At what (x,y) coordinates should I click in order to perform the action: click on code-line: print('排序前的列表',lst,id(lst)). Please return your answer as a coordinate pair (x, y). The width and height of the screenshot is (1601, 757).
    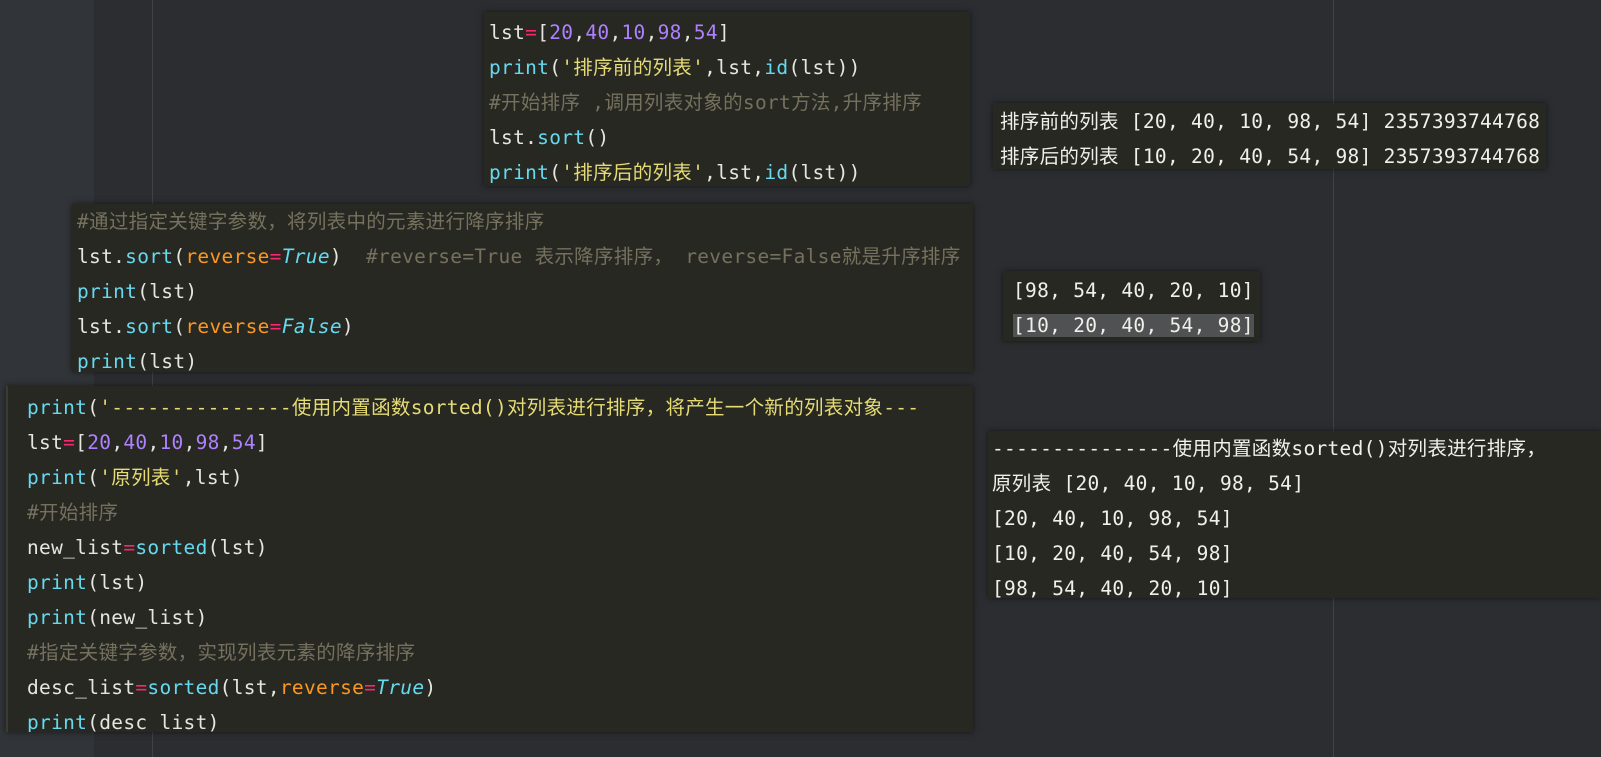
    Looking at the image, I should click on (675, 67).